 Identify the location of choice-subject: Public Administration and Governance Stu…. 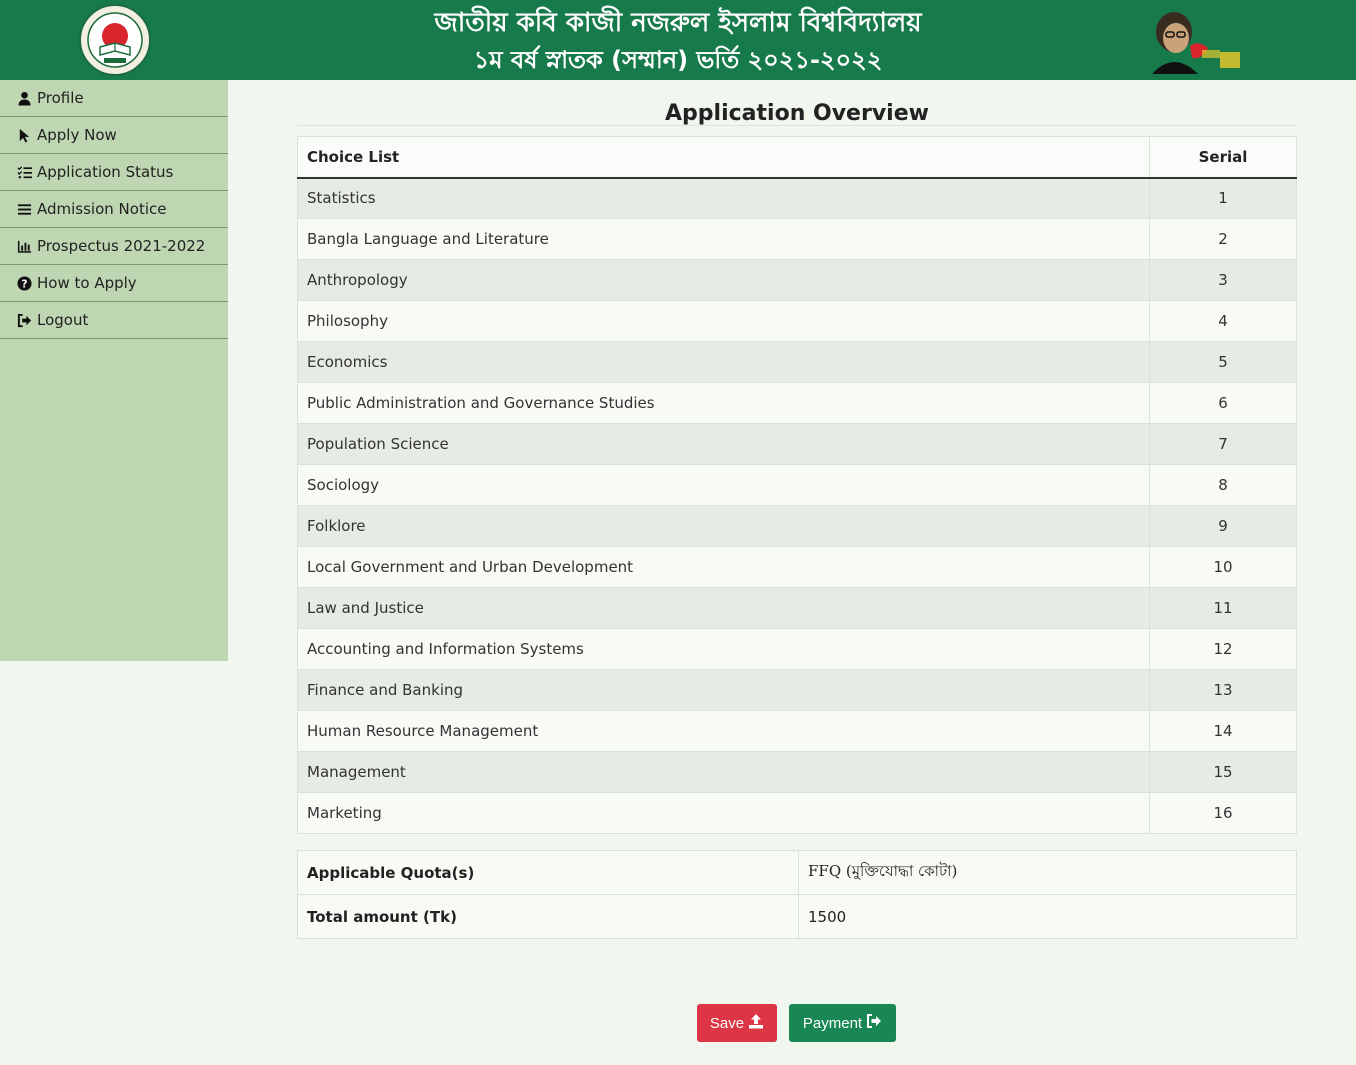
(723, 403).